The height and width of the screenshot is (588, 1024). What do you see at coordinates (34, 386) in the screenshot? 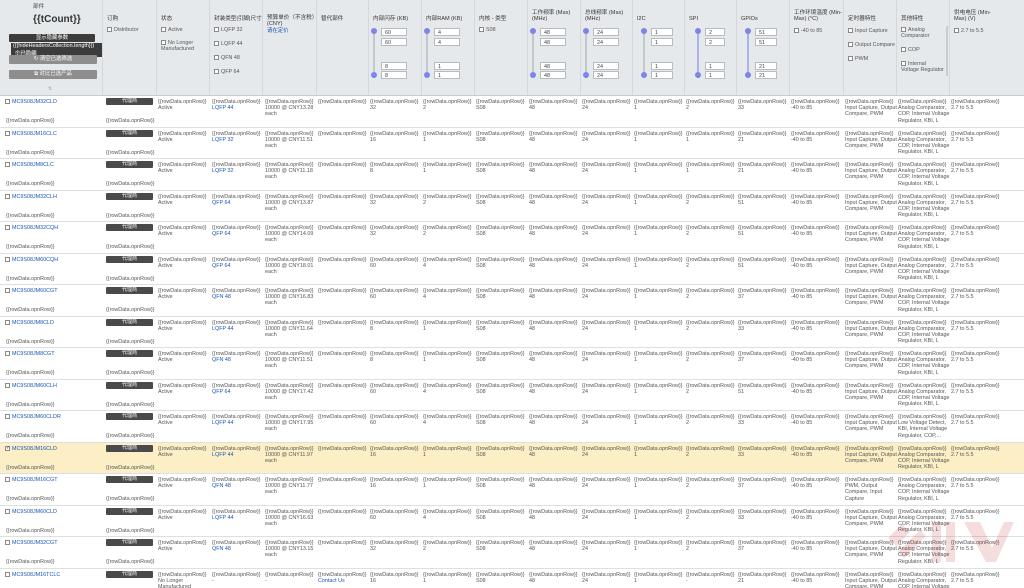
I see `part-number-link: MC9S08JM60CLH` at bounding box center [34, 386].